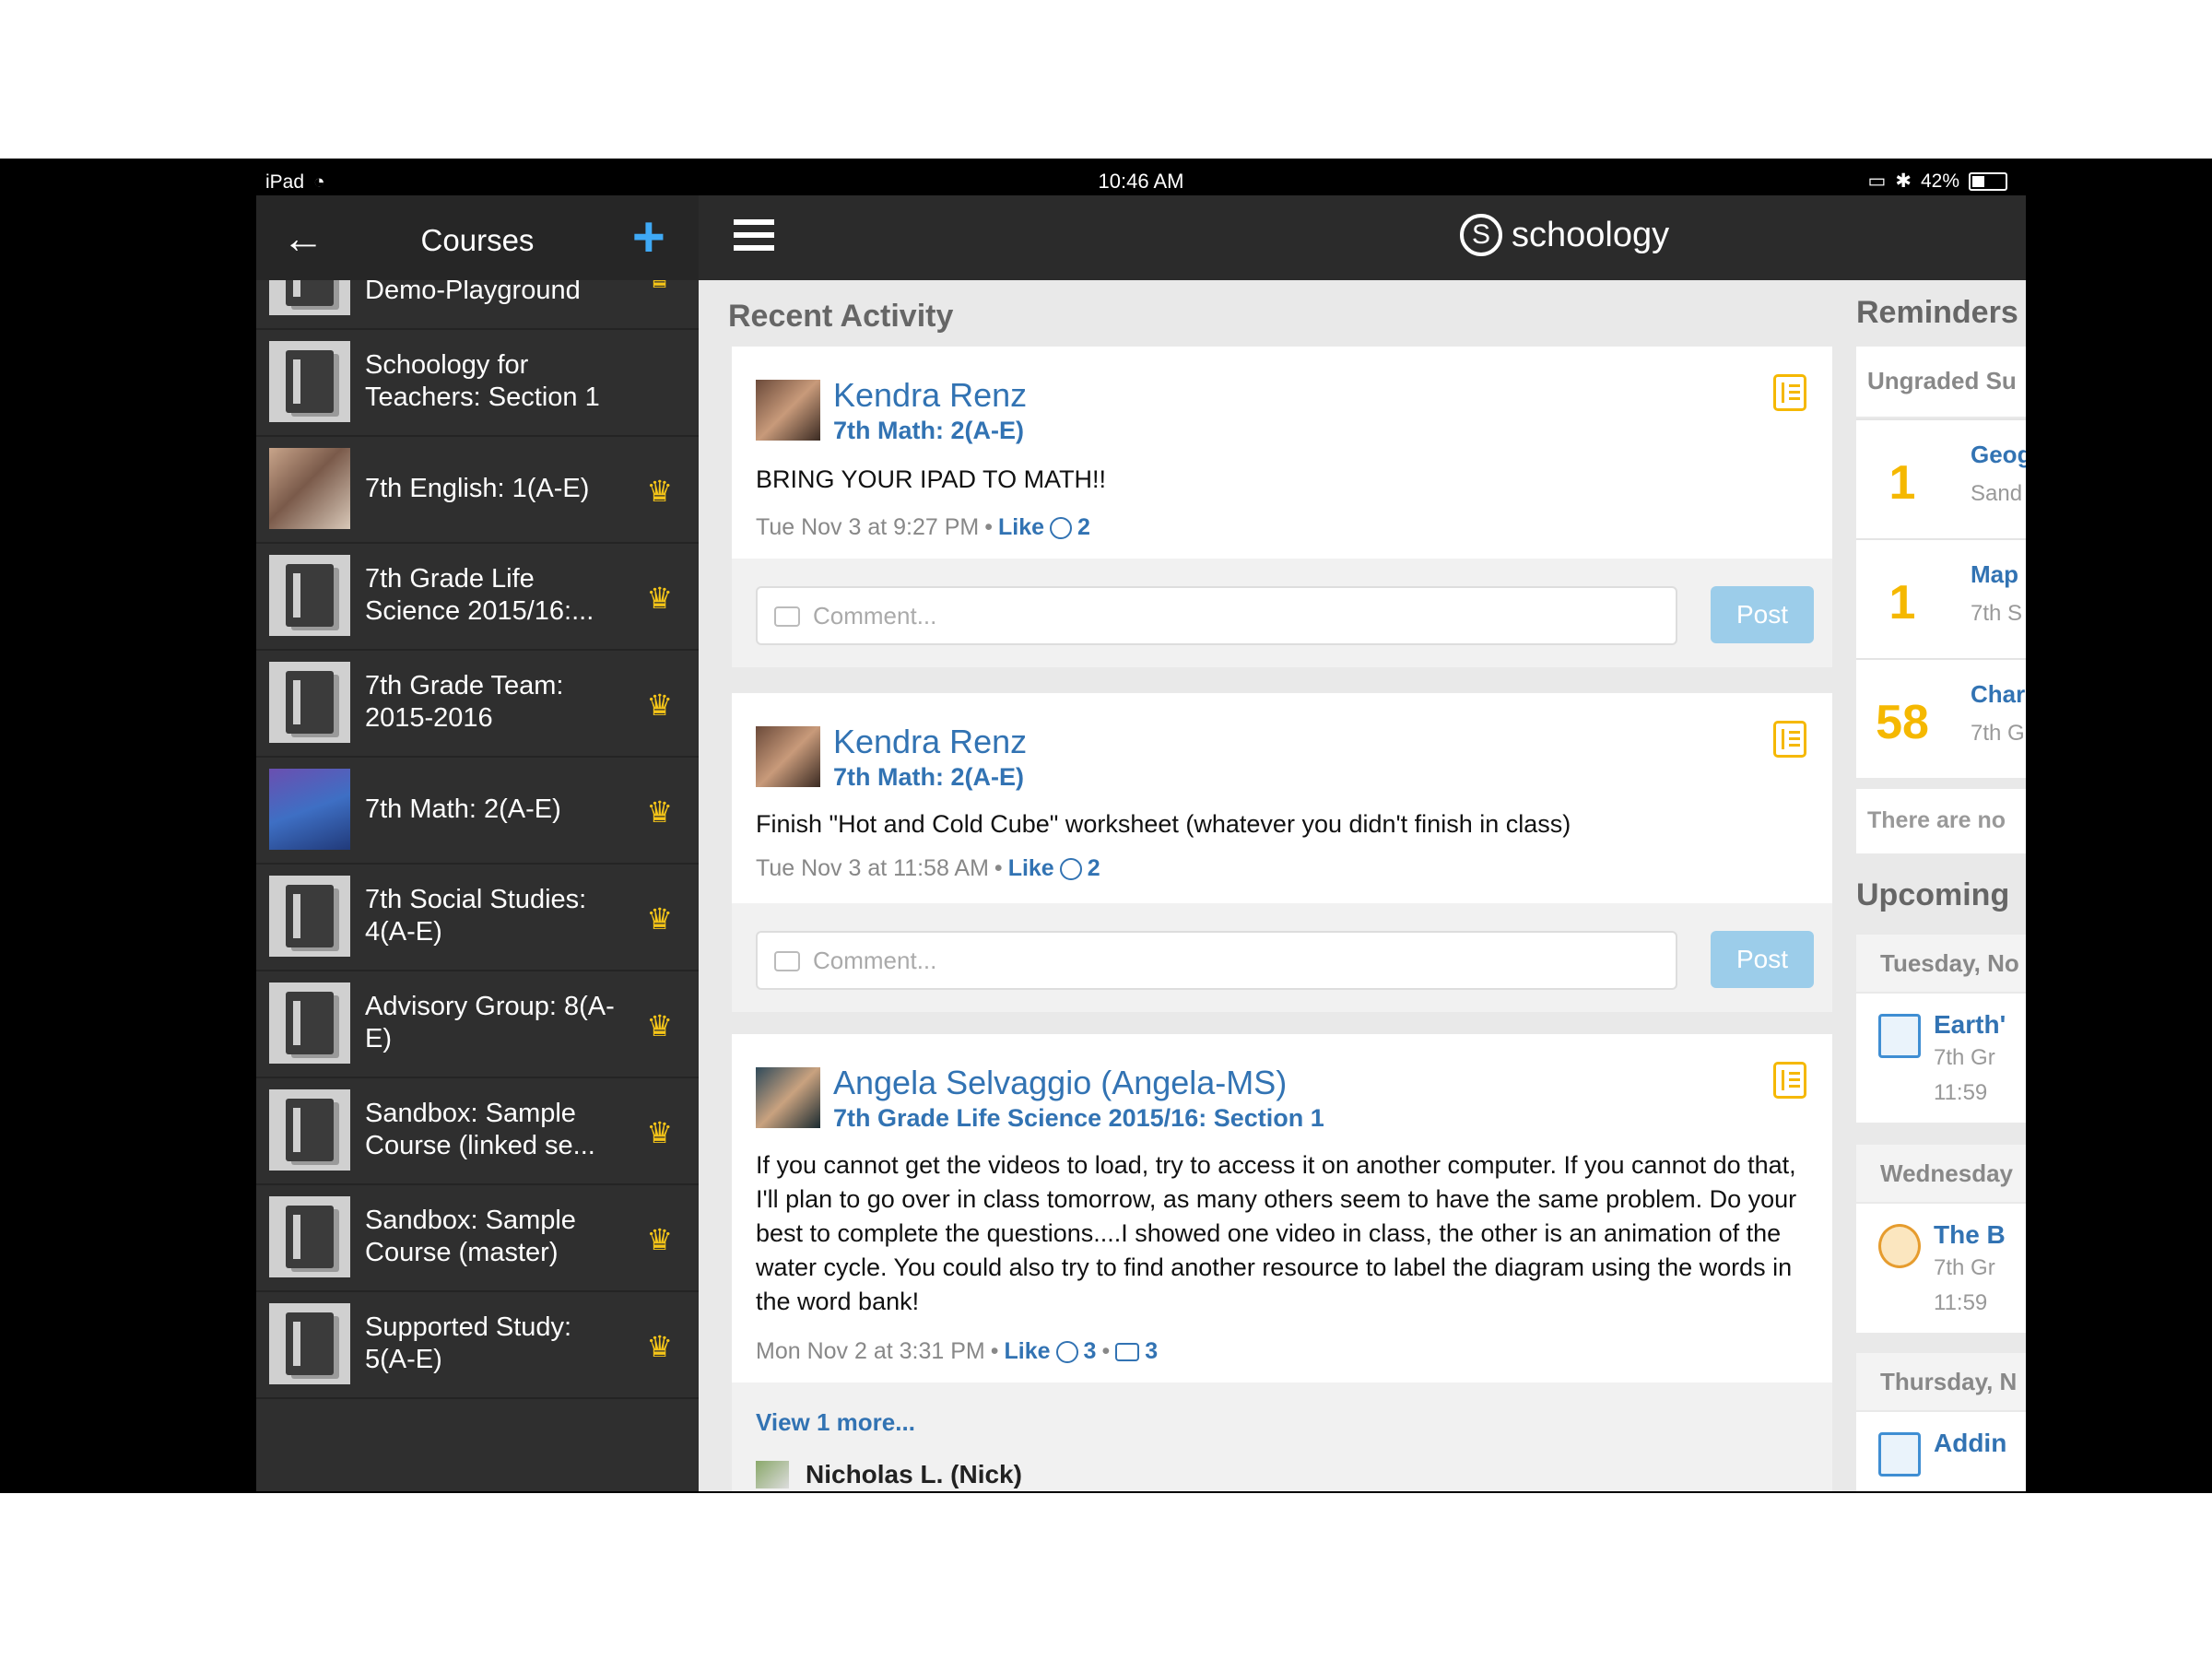  Describe the element at coordinates (1591, 234) in the screenshot. I see `logo-text: schoology` at that location.